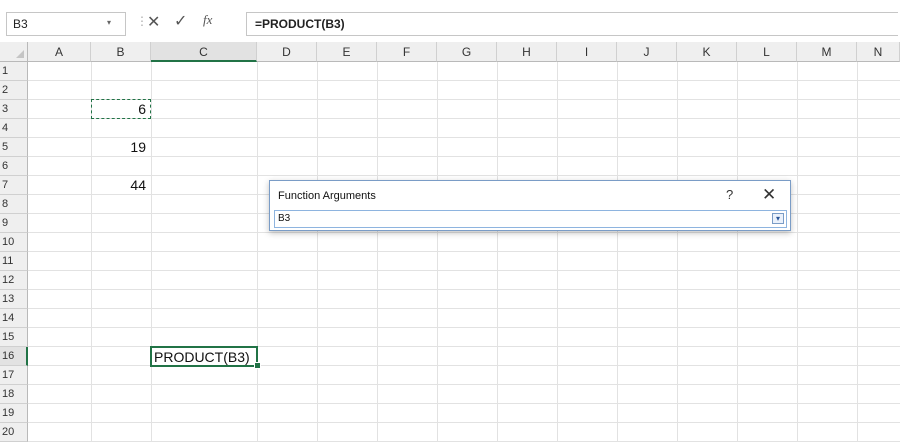 This screenshot has width=900, height=442. What do you see at coordinates (14, 71) in the screenshot?
I see `row-header-1: 1` at bounding box center [14, 71].